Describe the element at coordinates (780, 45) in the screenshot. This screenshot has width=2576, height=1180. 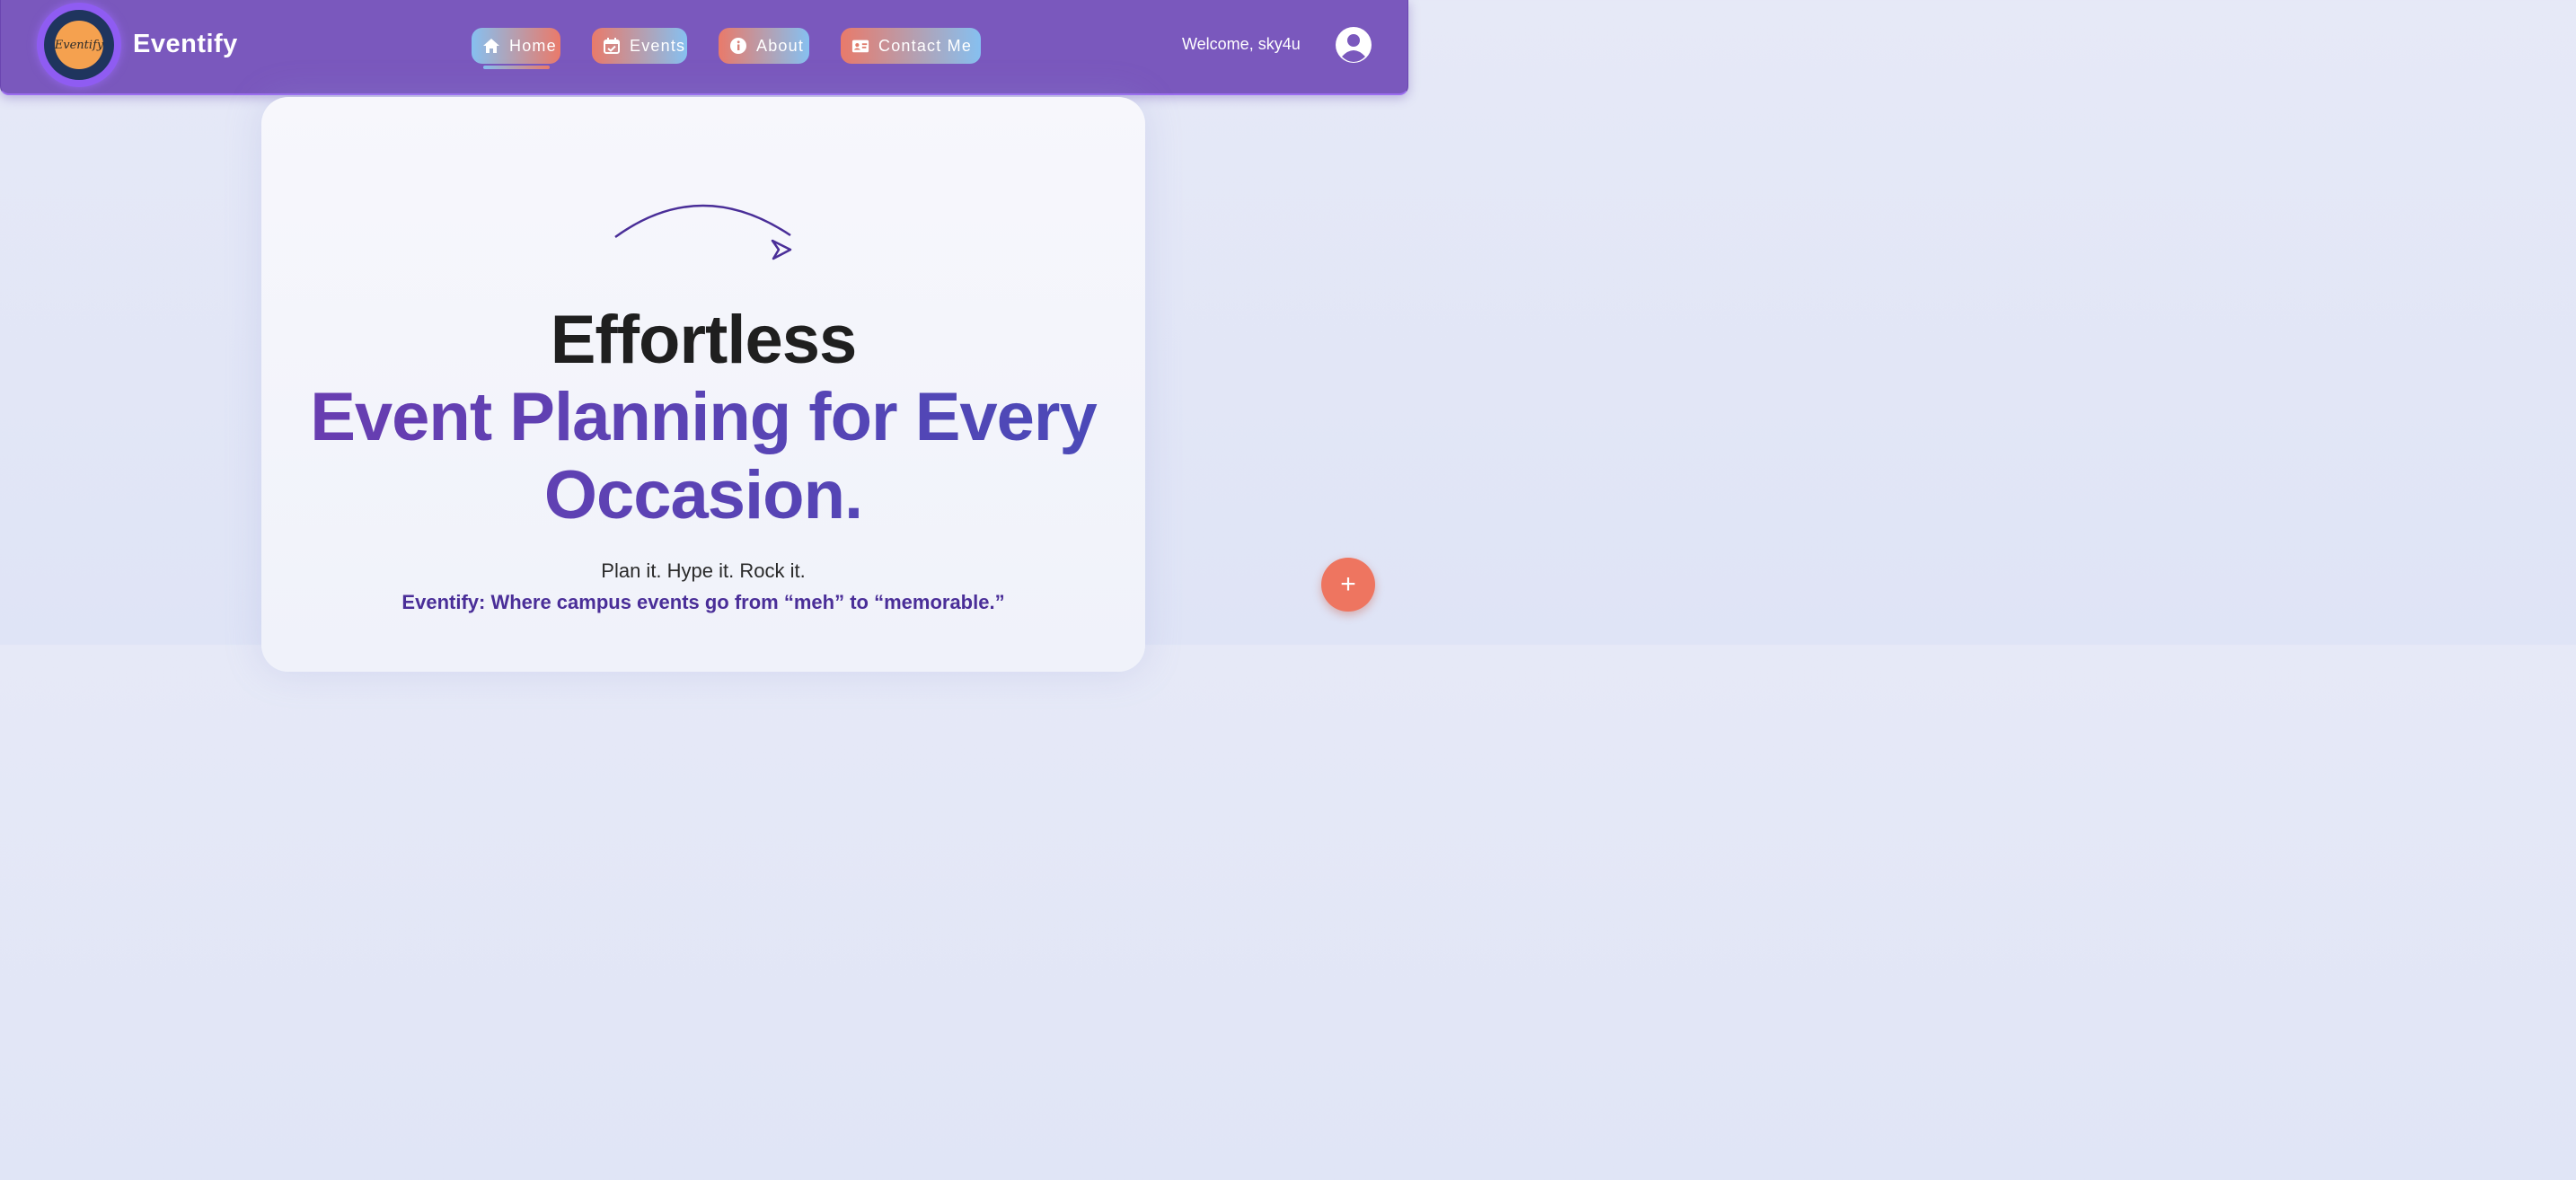
I see `nav-about-label: About` at that location.